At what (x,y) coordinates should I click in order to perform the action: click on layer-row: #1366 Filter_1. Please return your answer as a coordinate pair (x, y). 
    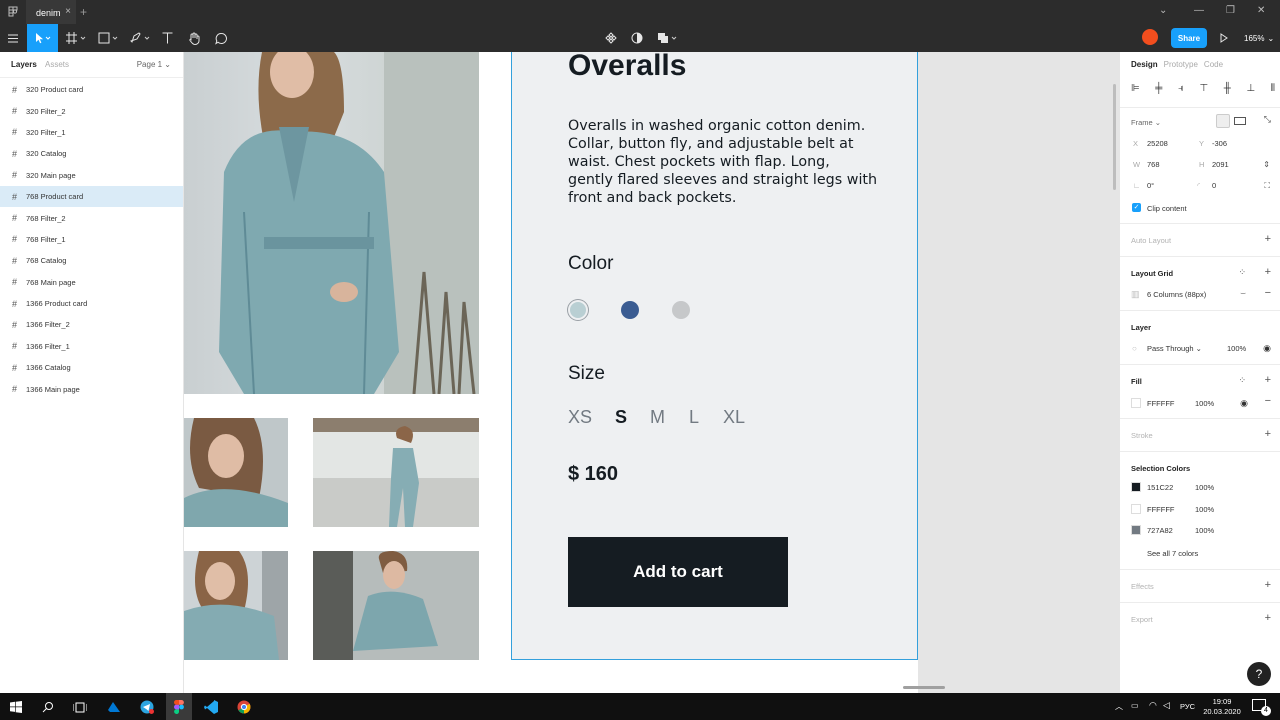
    Looking at the image, I should click on (91, 346).